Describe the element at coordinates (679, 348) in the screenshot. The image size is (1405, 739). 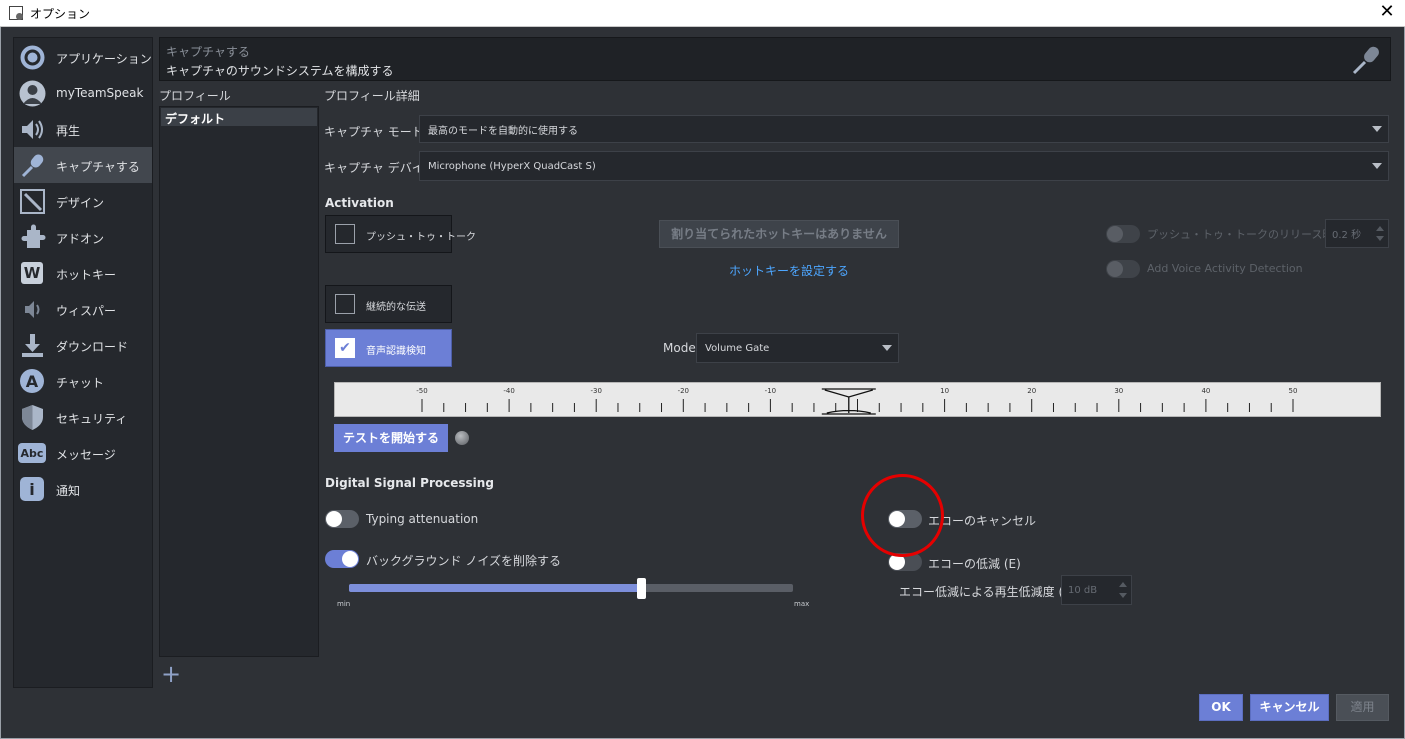
I see `mode-label: Mode` at that location.